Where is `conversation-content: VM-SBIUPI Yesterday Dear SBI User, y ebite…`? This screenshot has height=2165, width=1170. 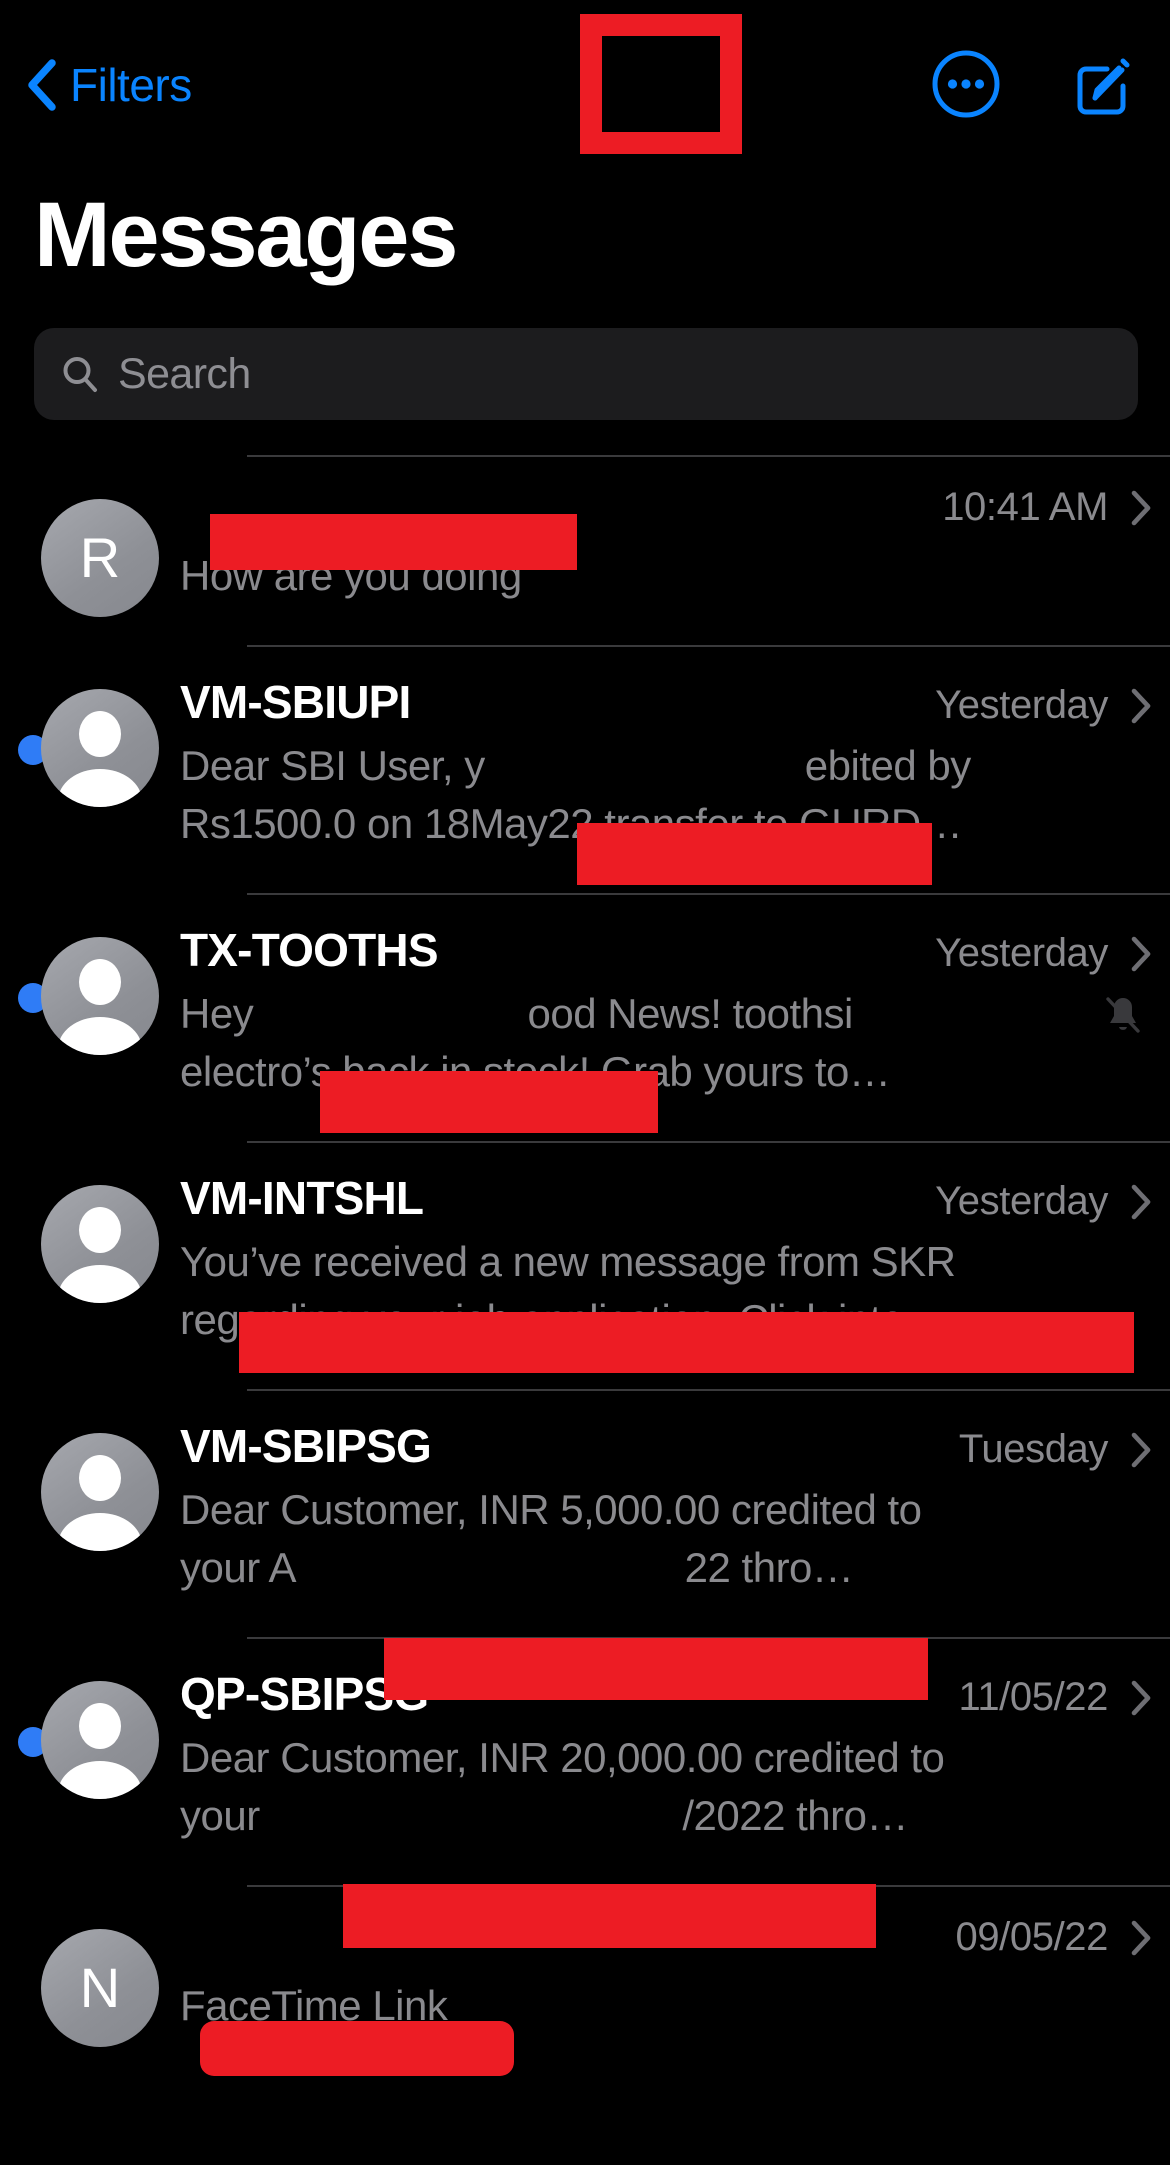
conversation-content: VM-SBIUPI Yesterday Dear SBI User, y ebite… is located at coordinates (675, 769).